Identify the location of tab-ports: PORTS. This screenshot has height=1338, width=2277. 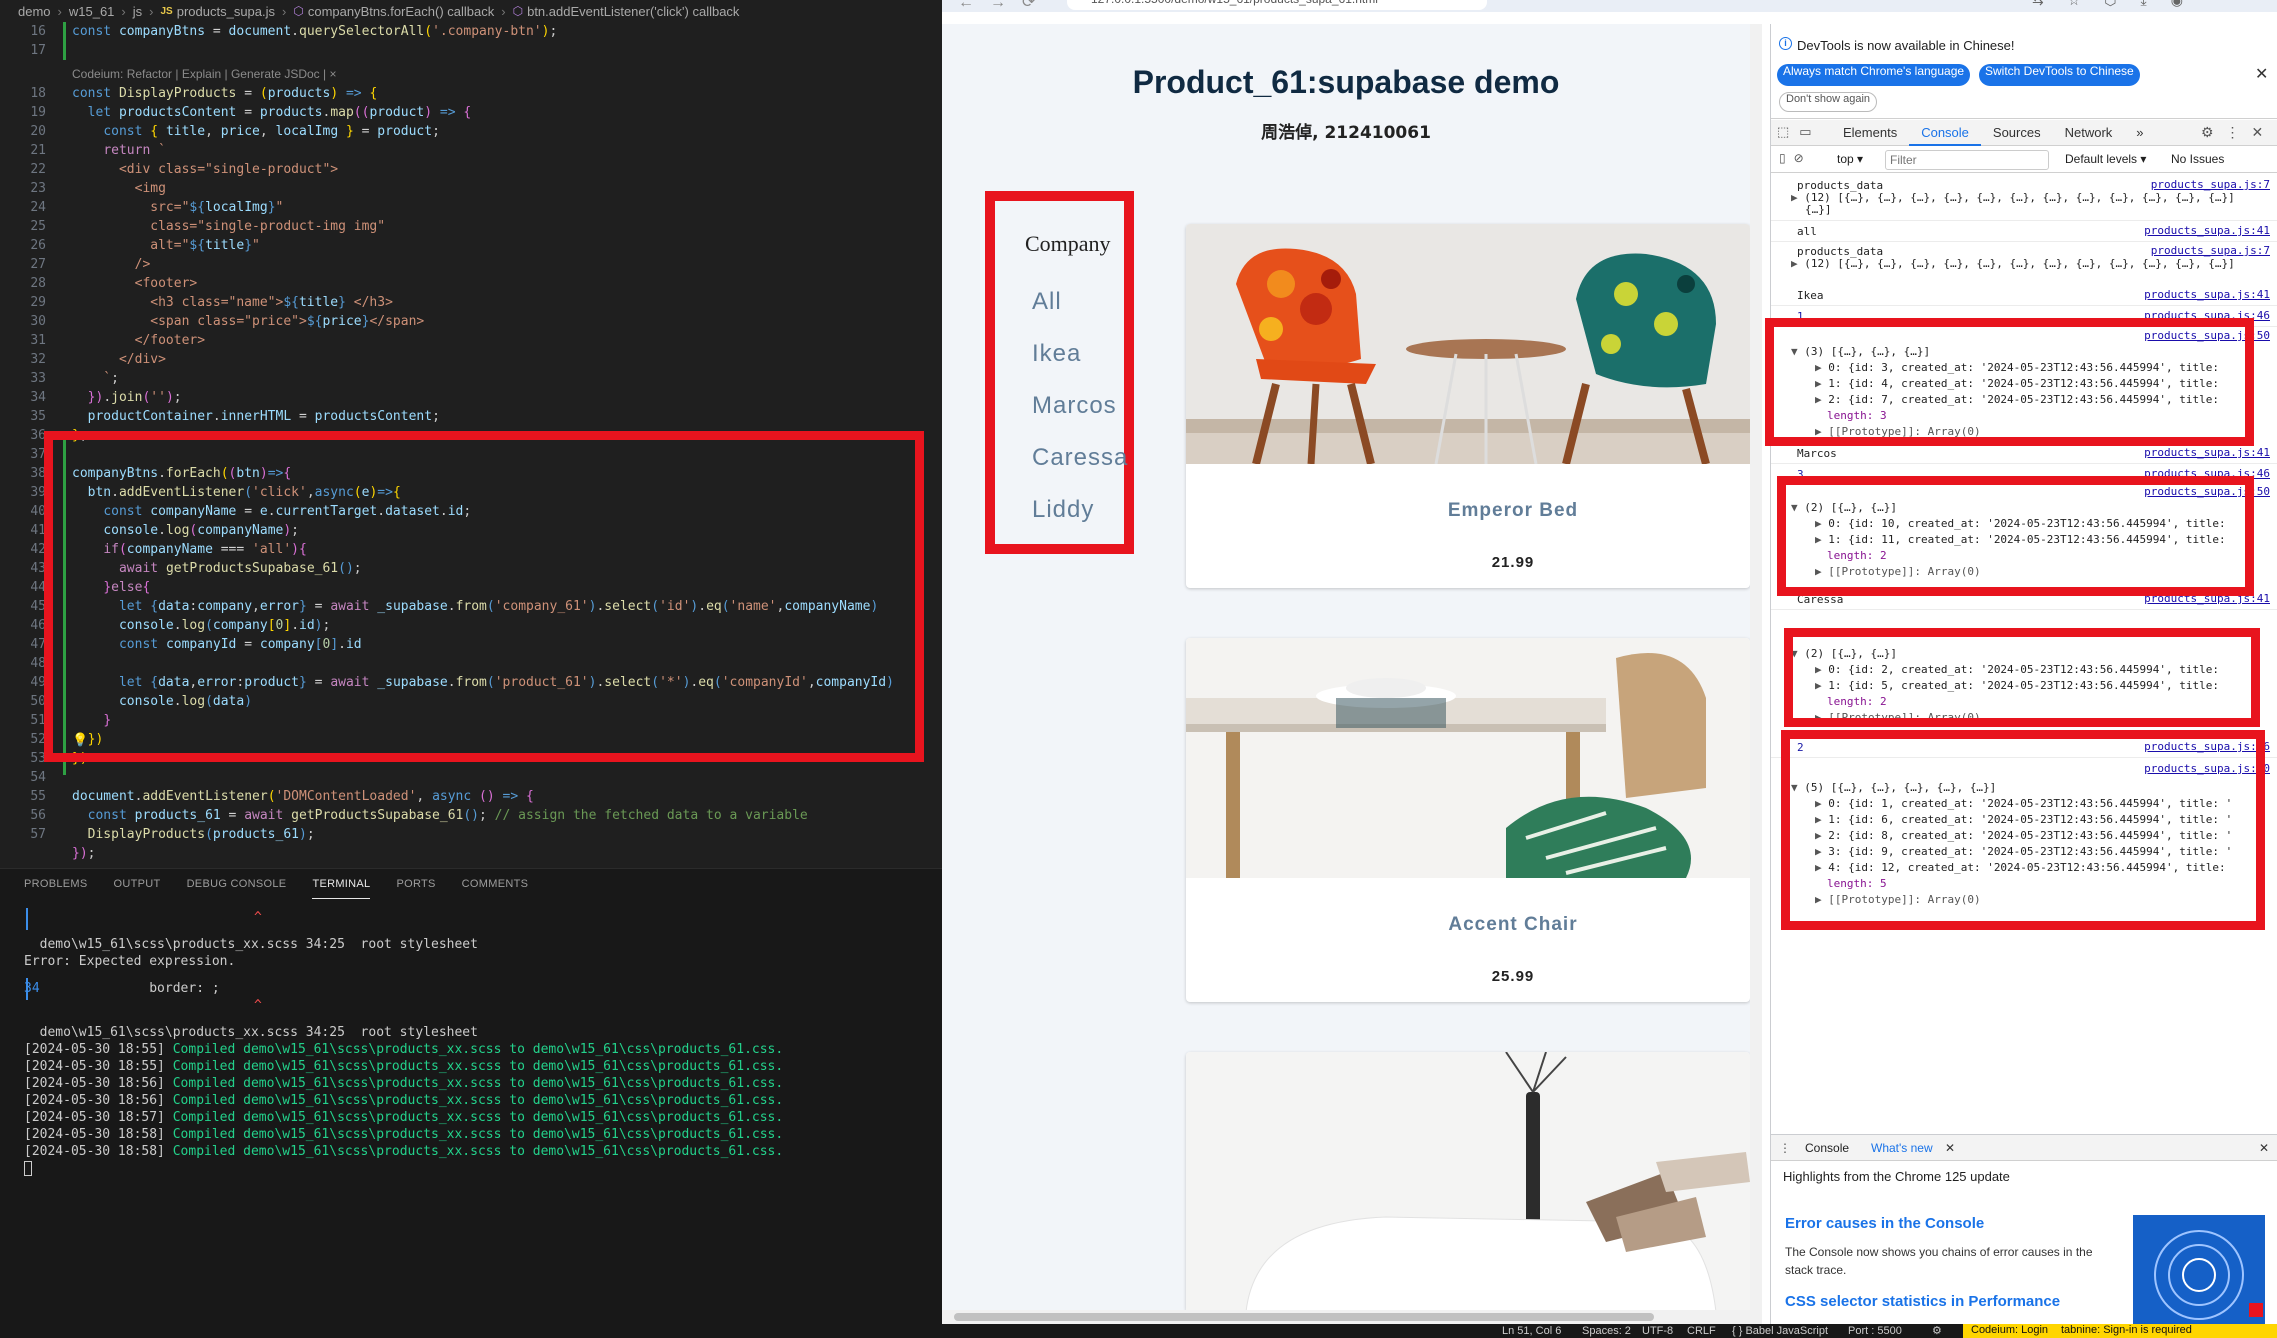
(415, 884).